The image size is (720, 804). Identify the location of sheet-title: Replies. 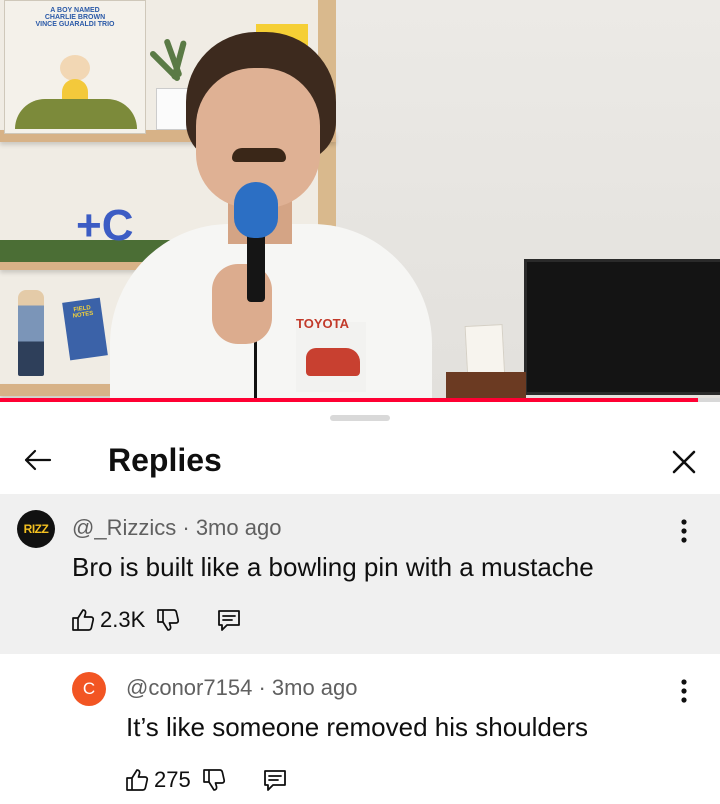
(165, 460).